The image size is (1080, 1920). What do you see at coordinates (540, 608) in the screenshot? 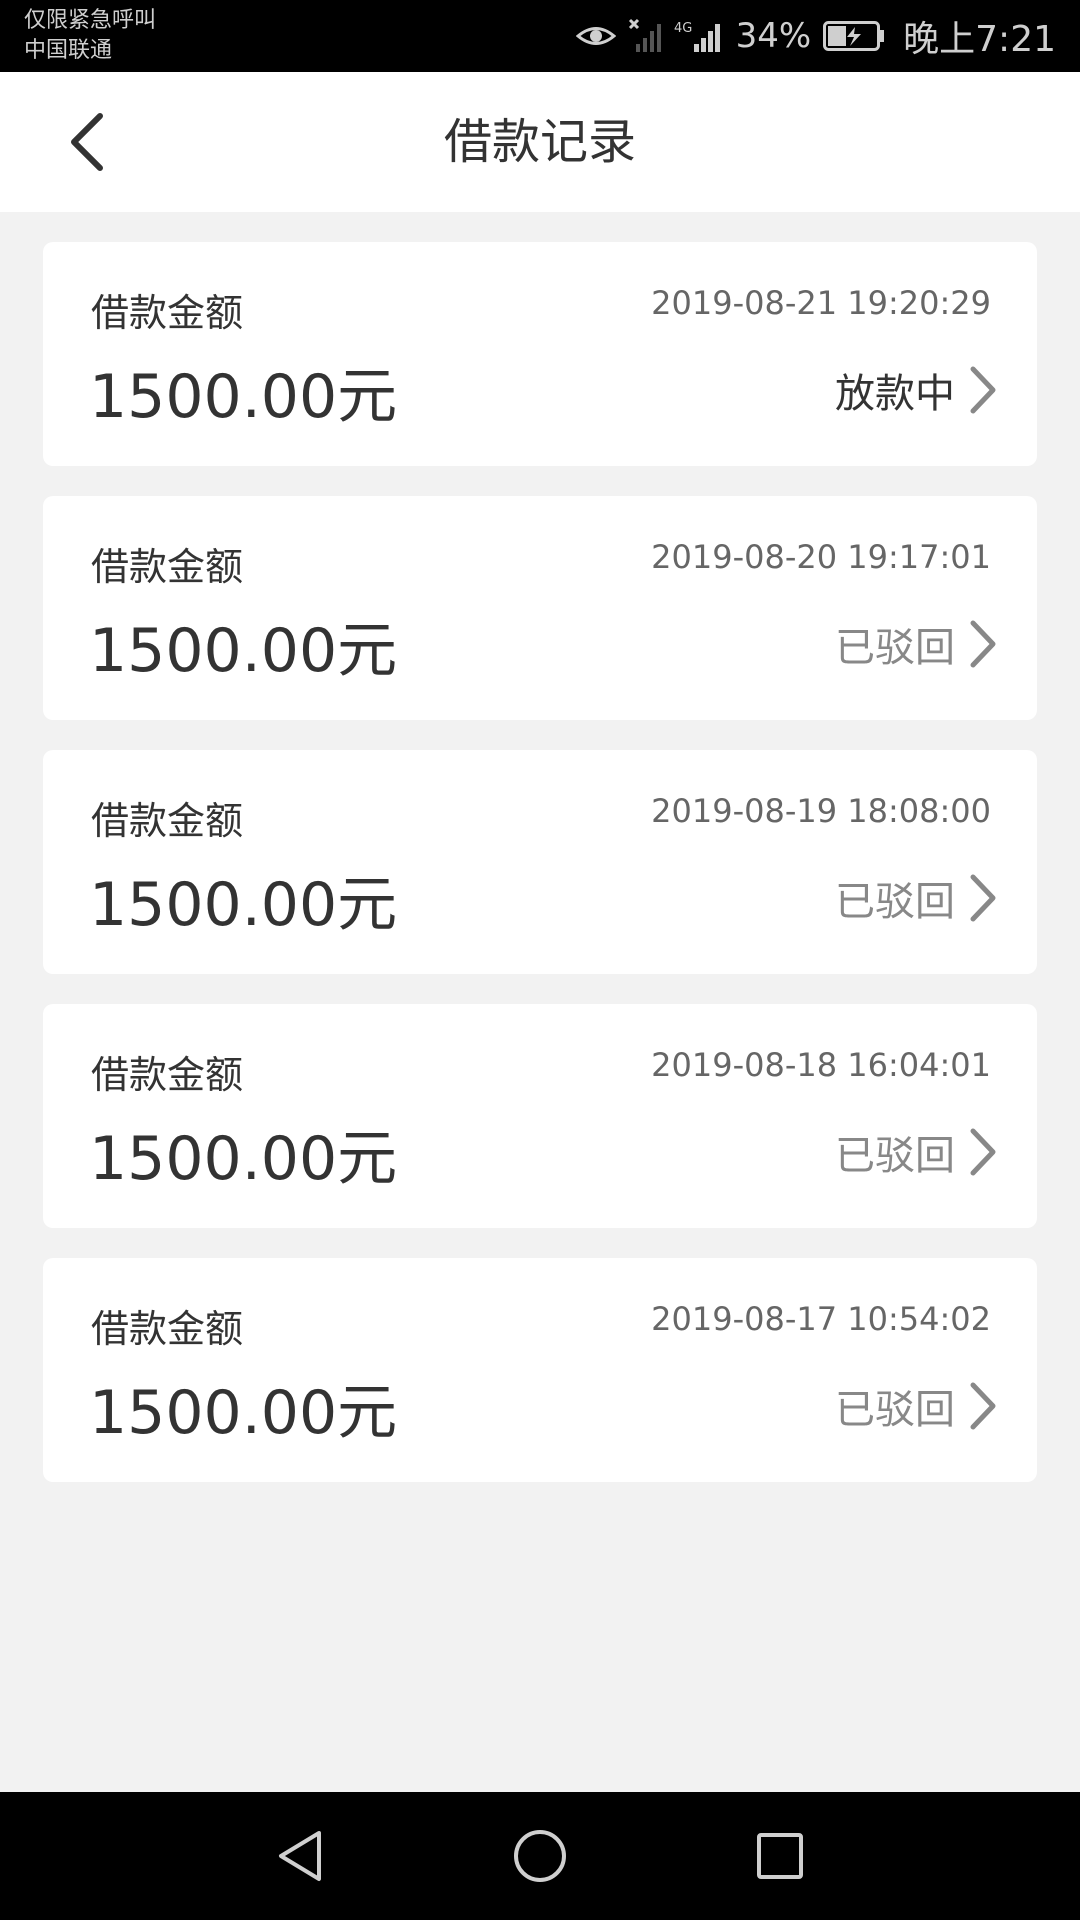
I see `loan-record-card: 借款金额 2019-08-20 19:17:01 1500.00元 已驳回` at bounding box center [540, 608].